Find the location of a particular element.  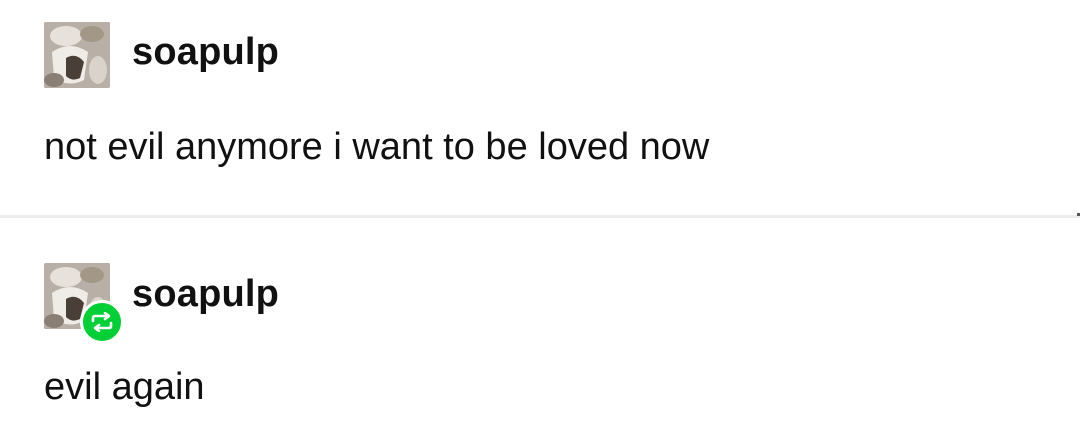

post-divider is located at coordinates (540, 216).